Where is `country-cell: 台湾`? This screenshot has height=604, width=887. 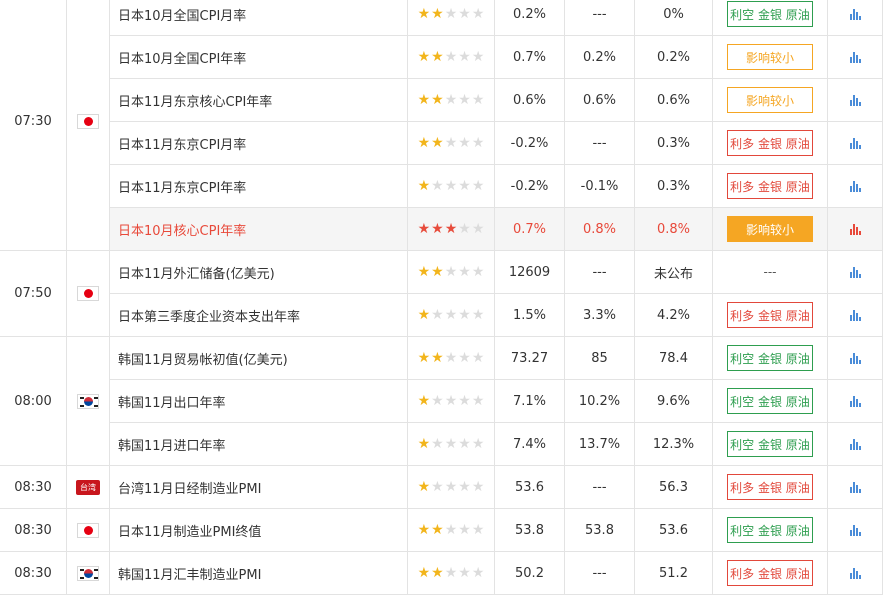 country-cell: 台湾 is located at coordinates (88, 487).